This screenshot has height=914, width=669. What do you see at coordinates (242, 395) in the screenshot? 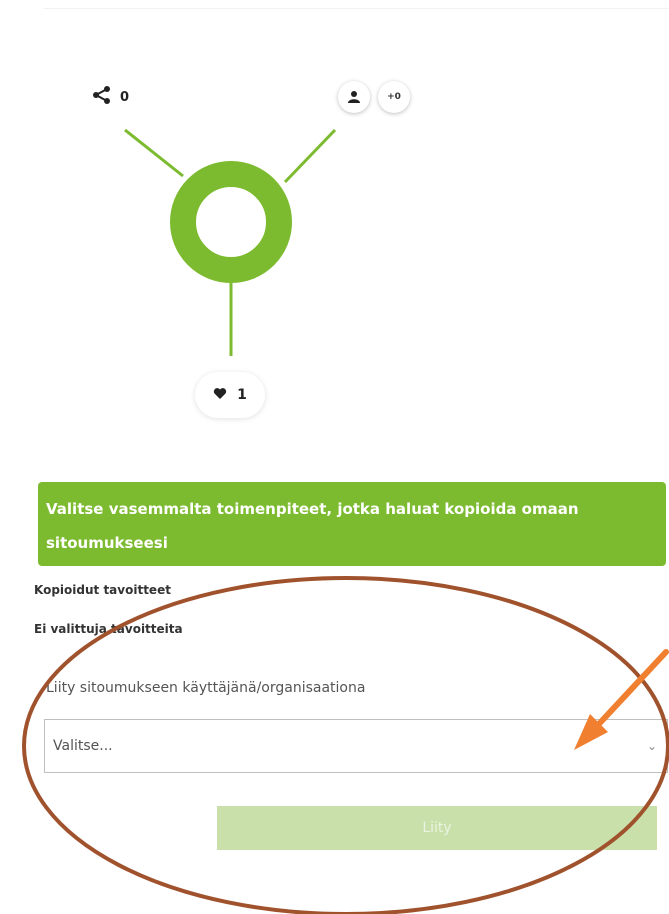
I see `like-count: 1` at bounding box center [242, 395].